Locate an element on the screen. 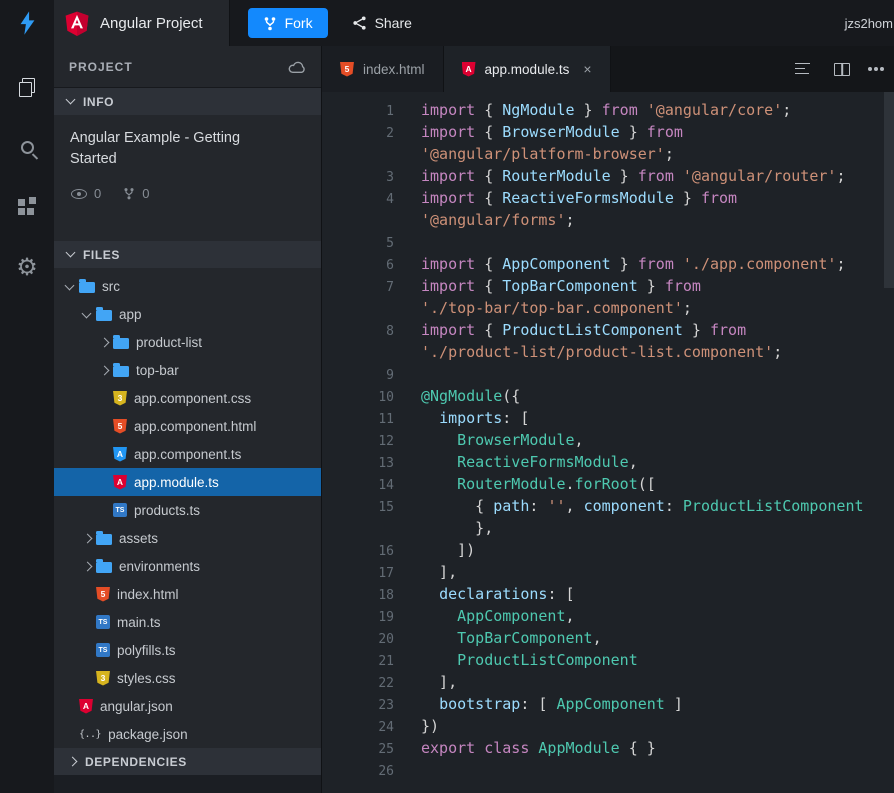 The image size is (894, 793). code-row: 24}) is located at coordinates (608, 726).